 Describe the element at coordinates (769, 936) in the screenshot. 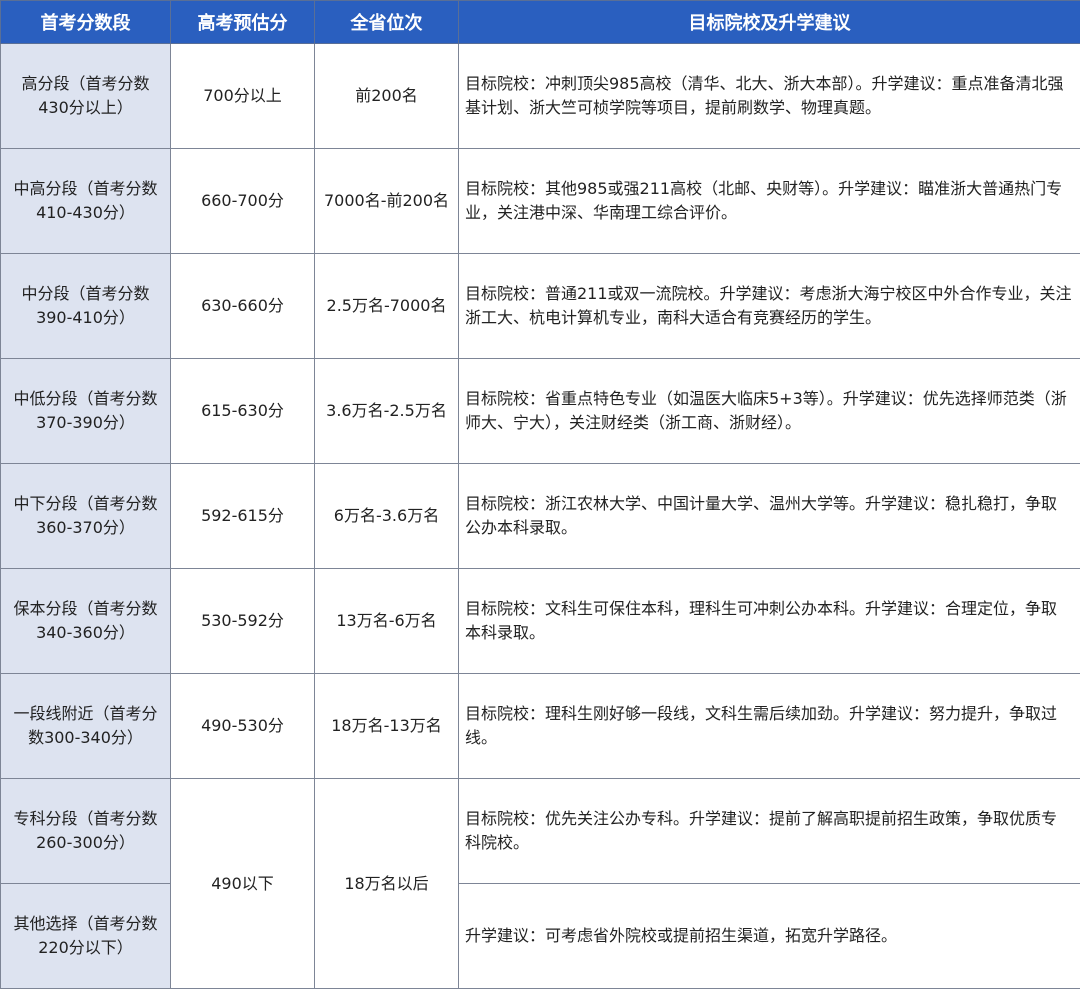

I see `advice-cell: 升学建议：可考虑省外院校或提前招生渠道，拓宽升学路径。` at that location.